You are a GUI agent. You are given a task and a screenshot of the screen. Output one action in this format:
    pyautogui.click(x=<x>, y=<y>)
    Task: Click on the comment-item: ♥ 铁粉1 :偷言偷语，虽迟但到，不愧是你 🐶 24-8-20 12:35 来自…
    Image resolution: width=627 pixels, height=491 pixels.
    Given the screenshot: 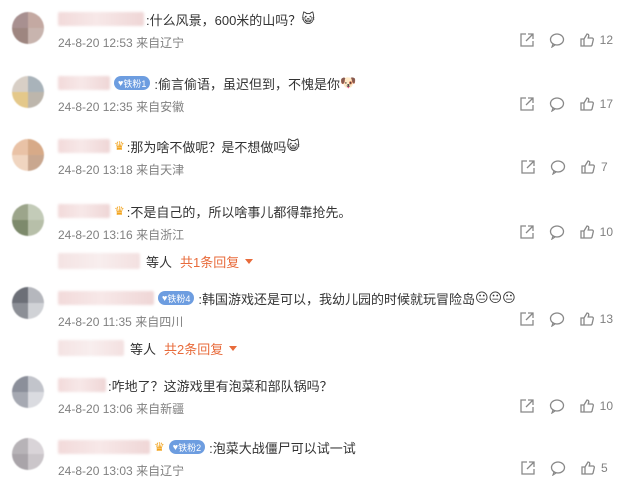 What is the action you would take?
    pyautogui.click(x=313, y=96)
    